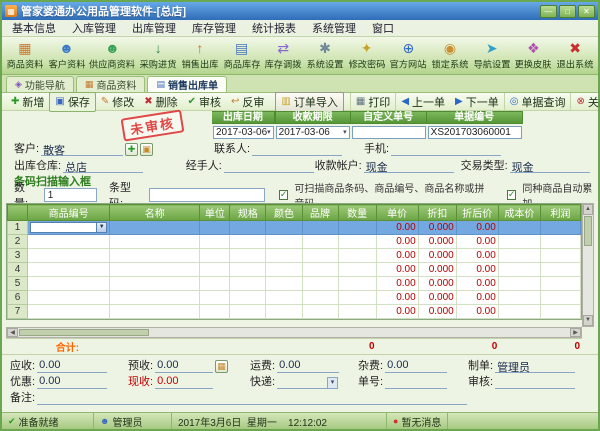 This screenshot has height=431, width=600. I want to click on horizontal-scrollbar: ◀ ▶, so click(294, 332).